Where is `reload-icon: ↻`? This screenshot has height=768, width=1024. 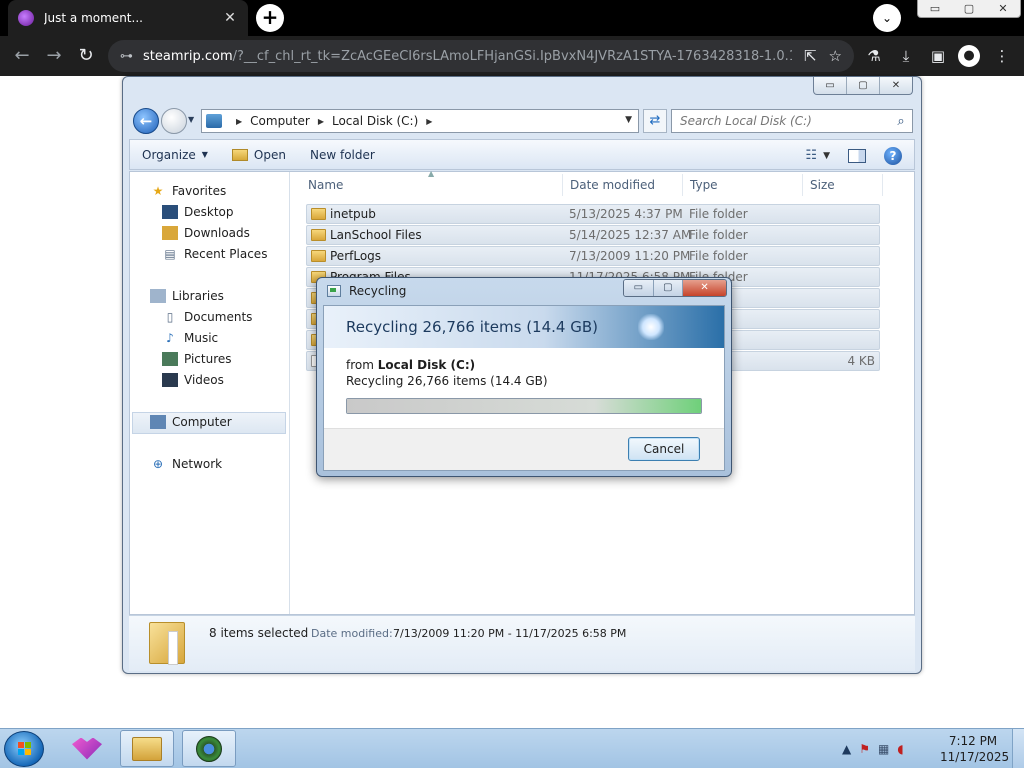
reload-icon: ↻ is located at coordinates (86, 56).